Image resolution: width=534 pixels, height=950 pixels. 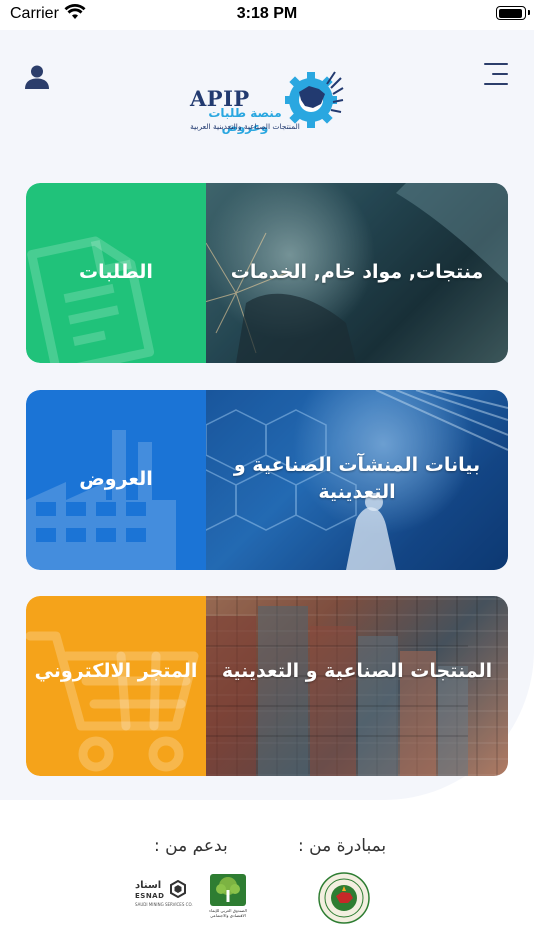 What do you see at coordinates (314, 99) in the screenshot?
I see `gear-map-icon` at bounding box center [314, 99].